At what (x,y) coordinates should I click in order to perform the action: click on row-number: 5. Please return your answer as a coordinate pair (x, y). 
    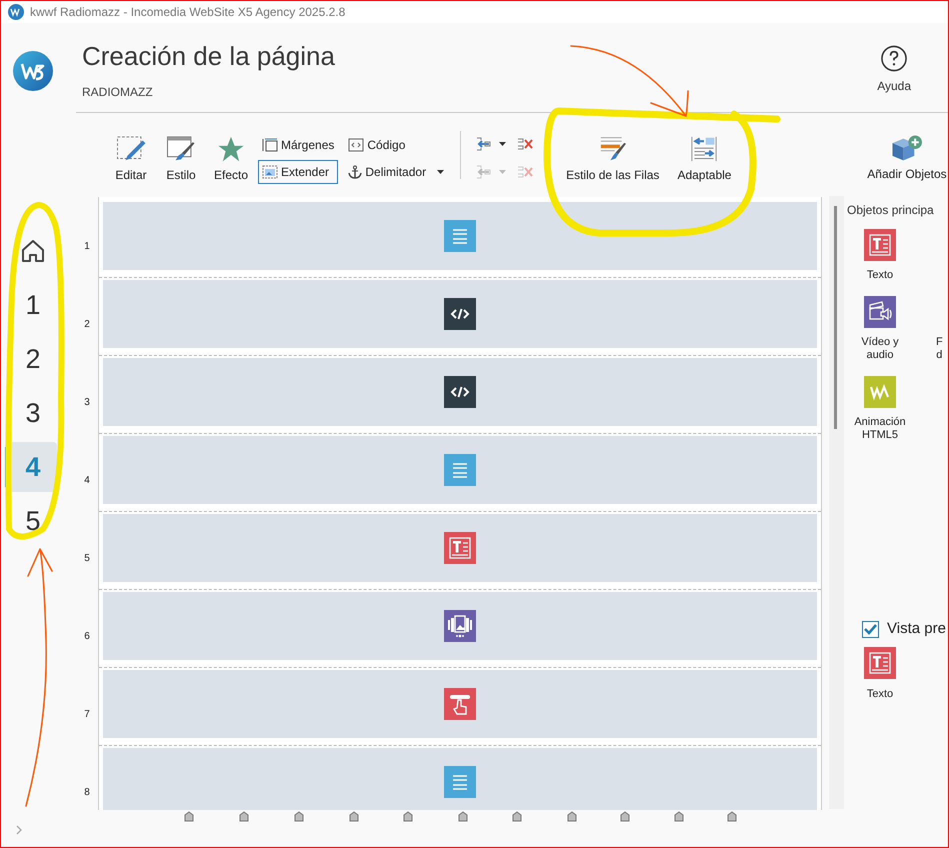
    Looking at the image, I should click on (87, 559).